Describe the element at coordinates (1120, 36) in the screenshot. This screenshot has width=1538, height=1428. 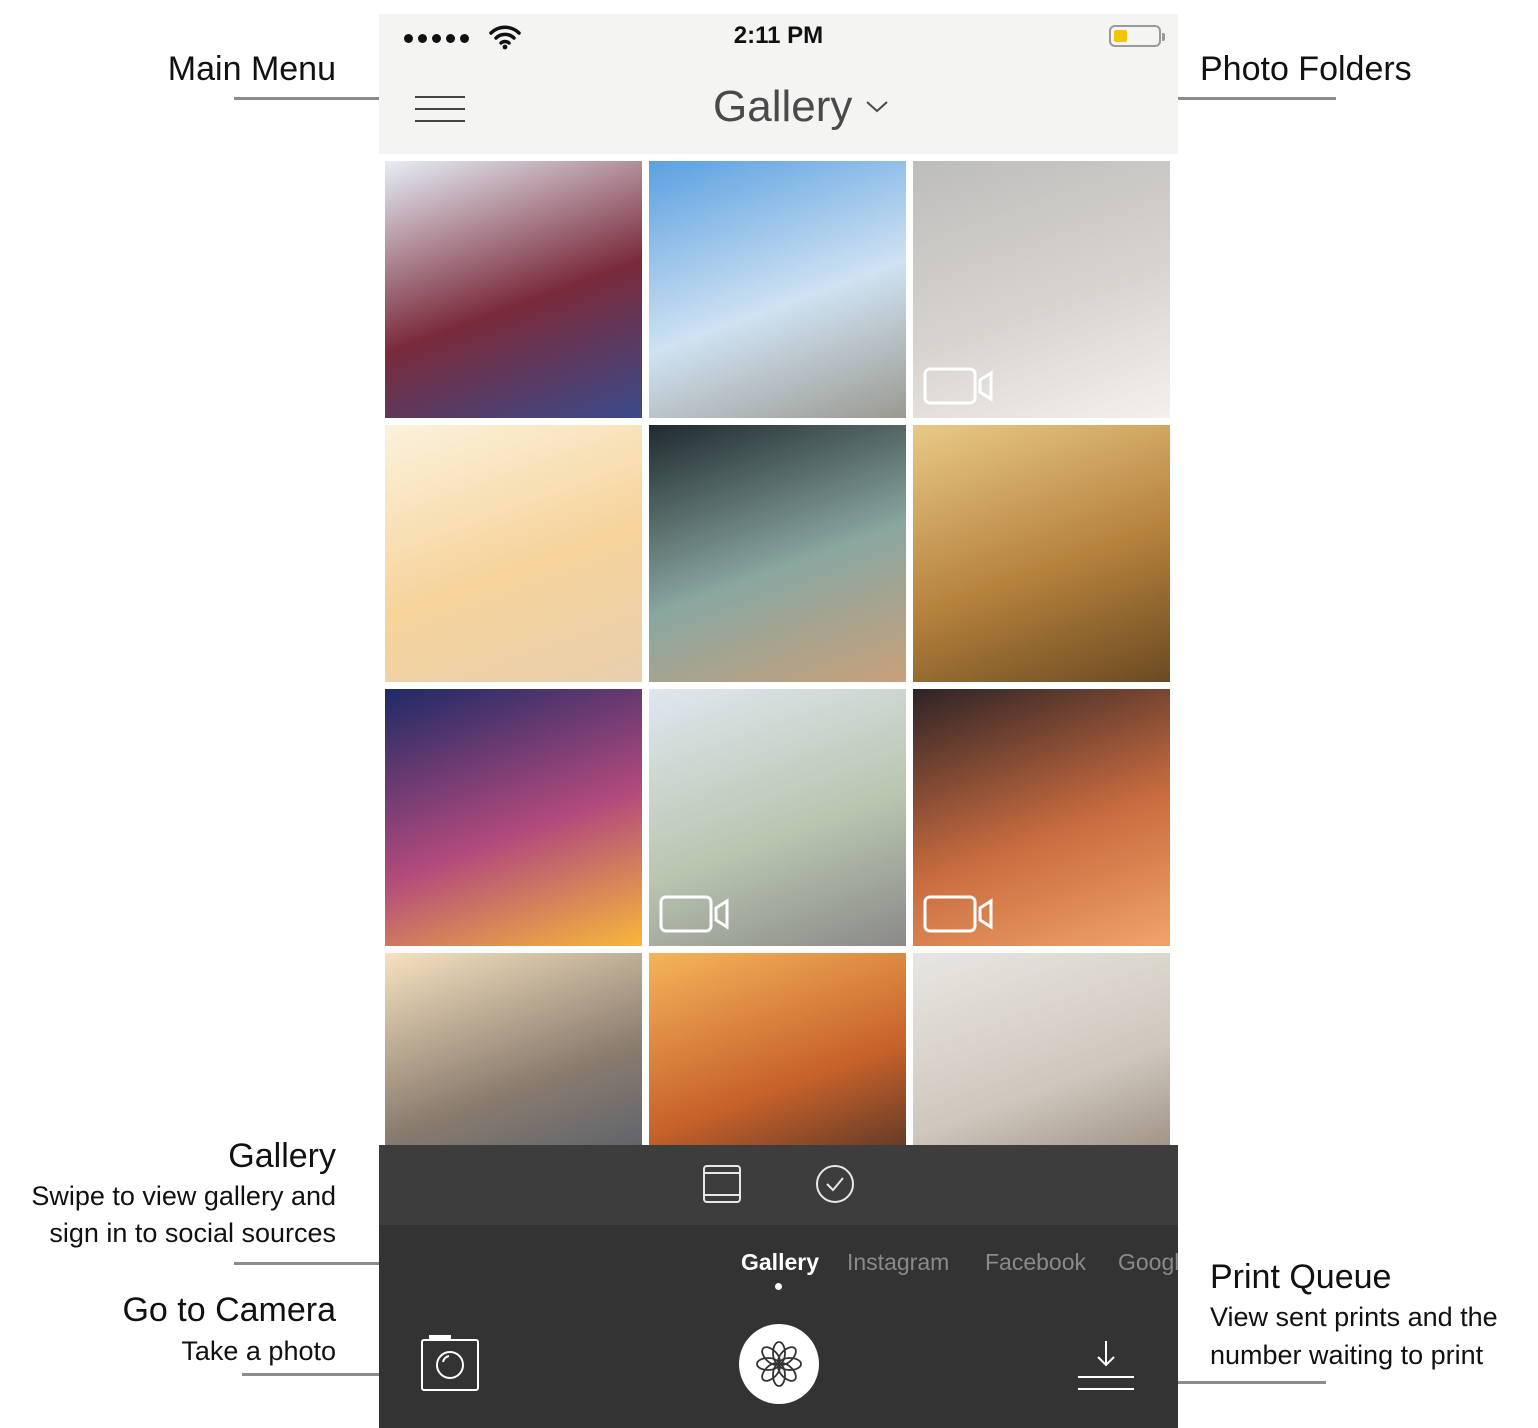
I see `battery-level` at that location.